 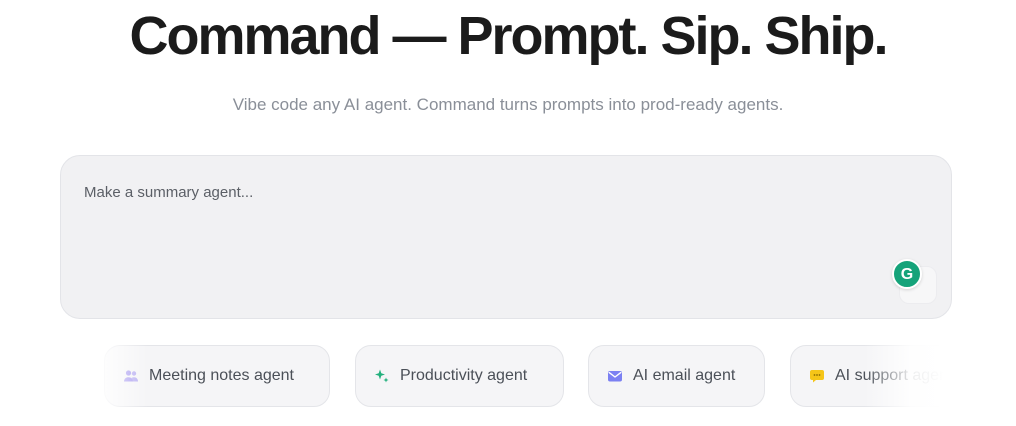 What do you see at coordinates (131, 376) in the screenshot?
I see `people-icon` at bounding box center [131, 376].